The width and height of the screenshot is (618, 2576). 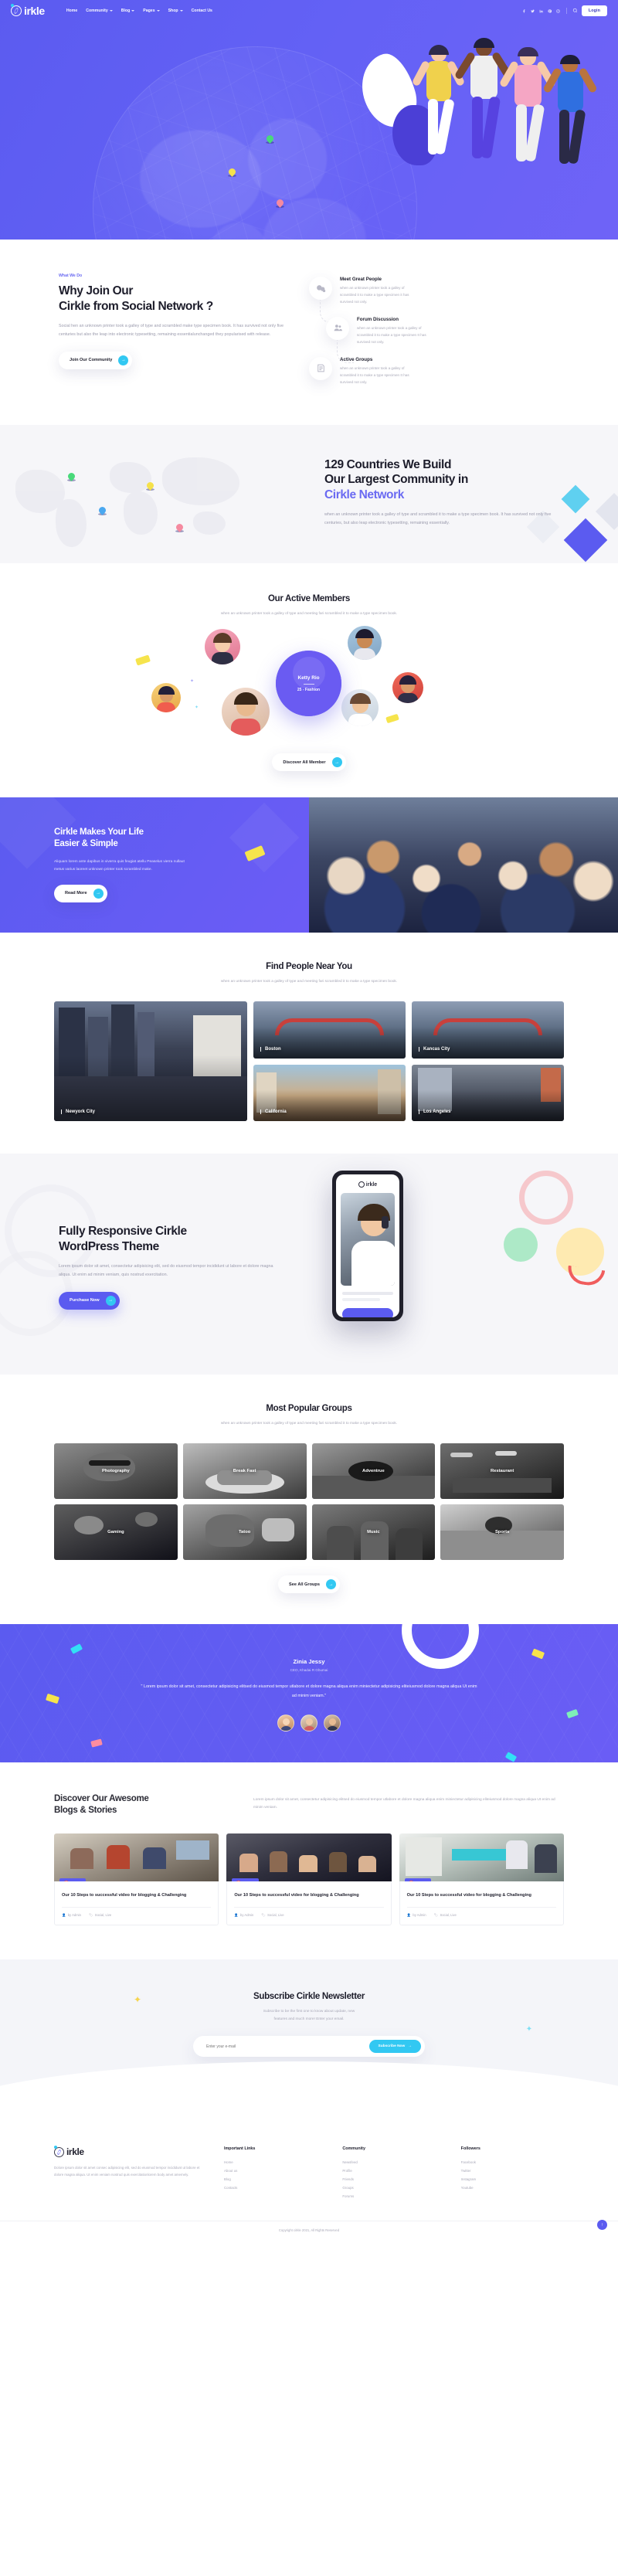 What do you see at coordinates (541, 10) in the screenshot?
I see `linkedin-icon` at bounding box center [541, 10].